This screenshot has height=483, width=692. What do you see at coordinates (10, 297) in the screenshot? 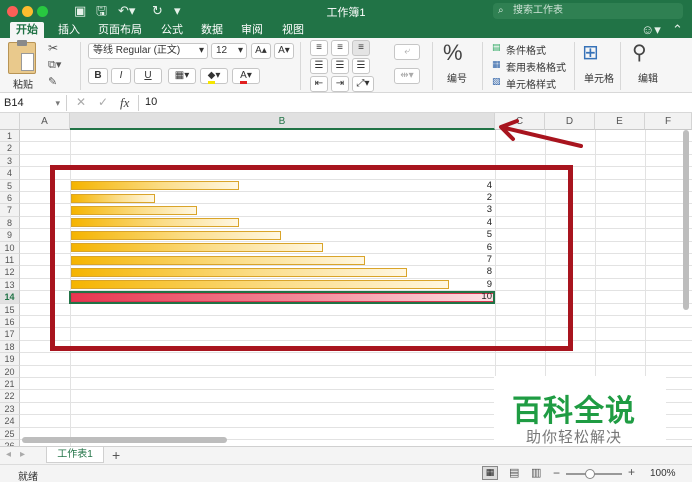
I see `row-header: 14` at bounding box center [10, 297].